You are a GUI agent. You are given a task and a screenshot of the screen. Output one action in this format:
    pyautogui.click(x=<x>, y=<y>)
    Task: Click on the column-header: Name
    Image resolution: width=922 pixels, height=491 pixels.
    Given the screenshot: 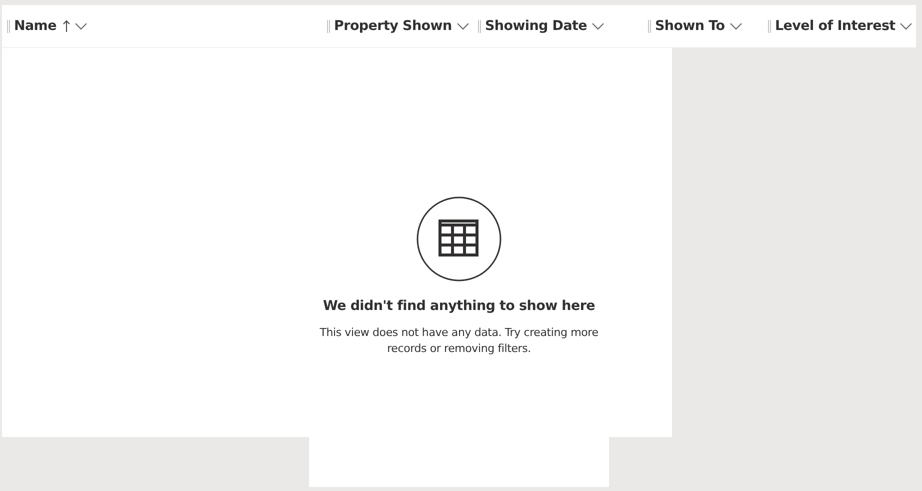 What is the action you would take?
    pyautogui.click(x=41, y=26)
    